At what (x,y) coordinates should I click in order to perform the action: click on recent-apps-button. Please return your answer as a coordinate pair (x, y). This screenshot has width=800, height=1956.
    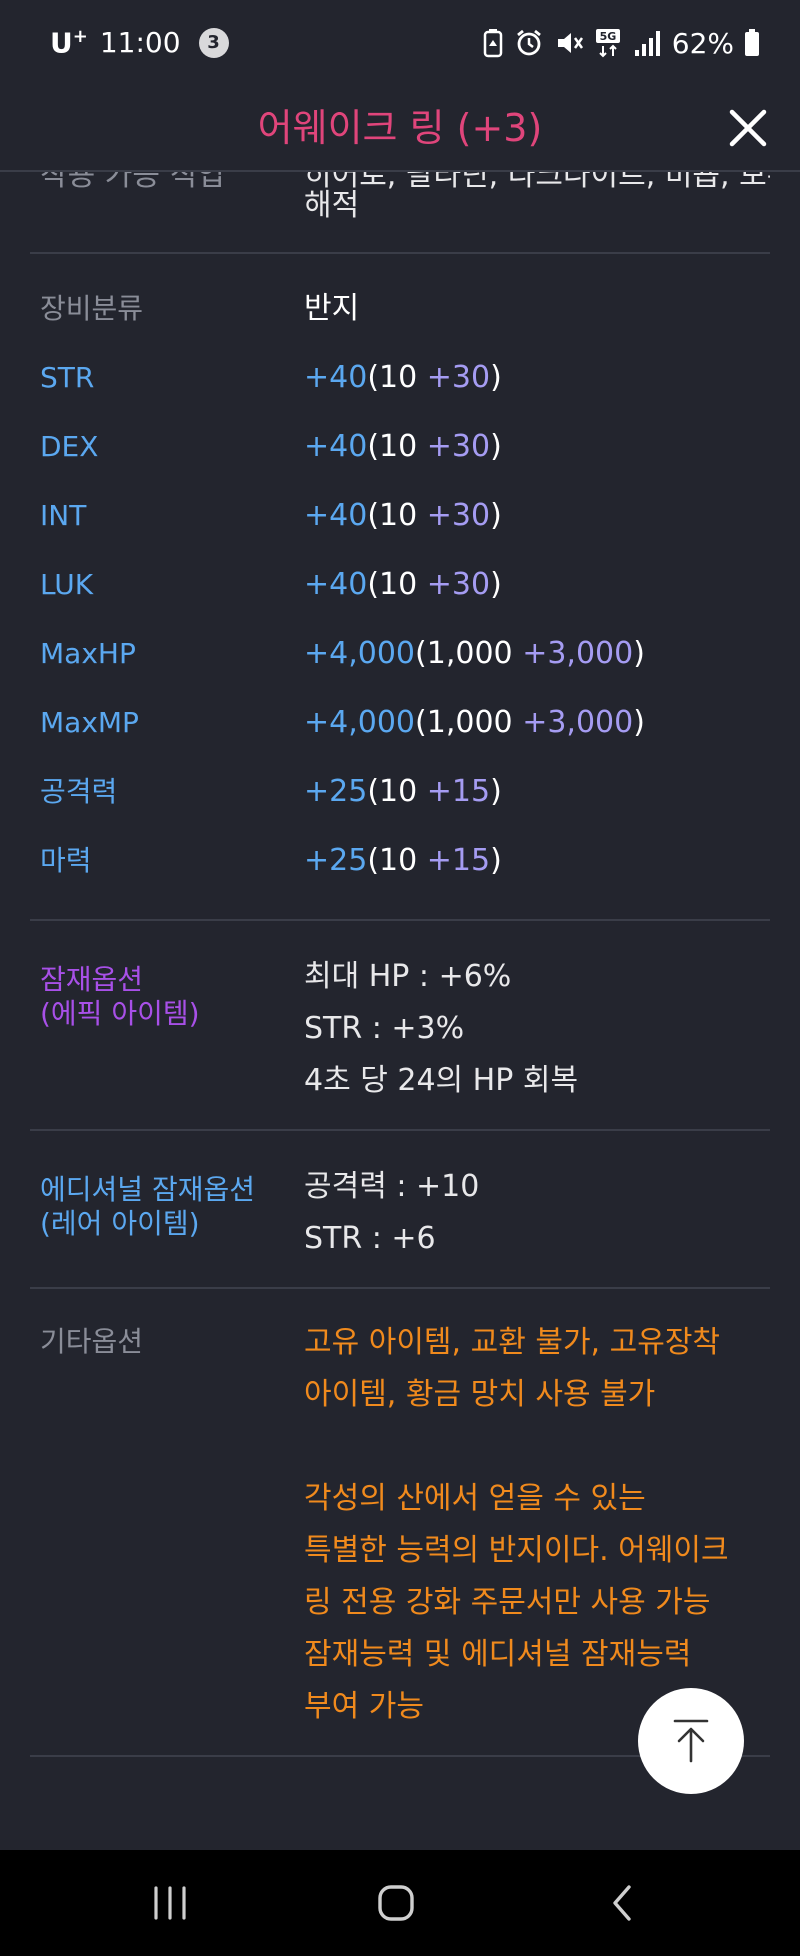
    Looking at the image, I should click on (170, 1903).